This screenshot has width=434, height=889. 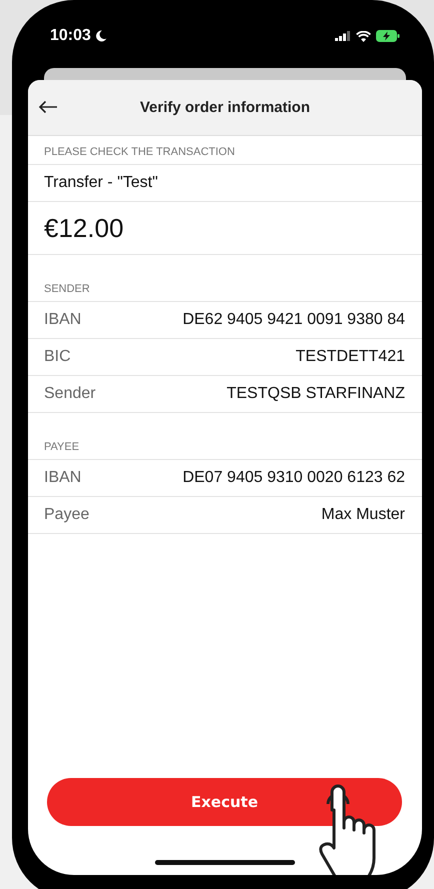 What do you see at coordinates (225, 436) in the screenshot?
I see `section-heading: PAYEE` at bounding box center [225, 436].